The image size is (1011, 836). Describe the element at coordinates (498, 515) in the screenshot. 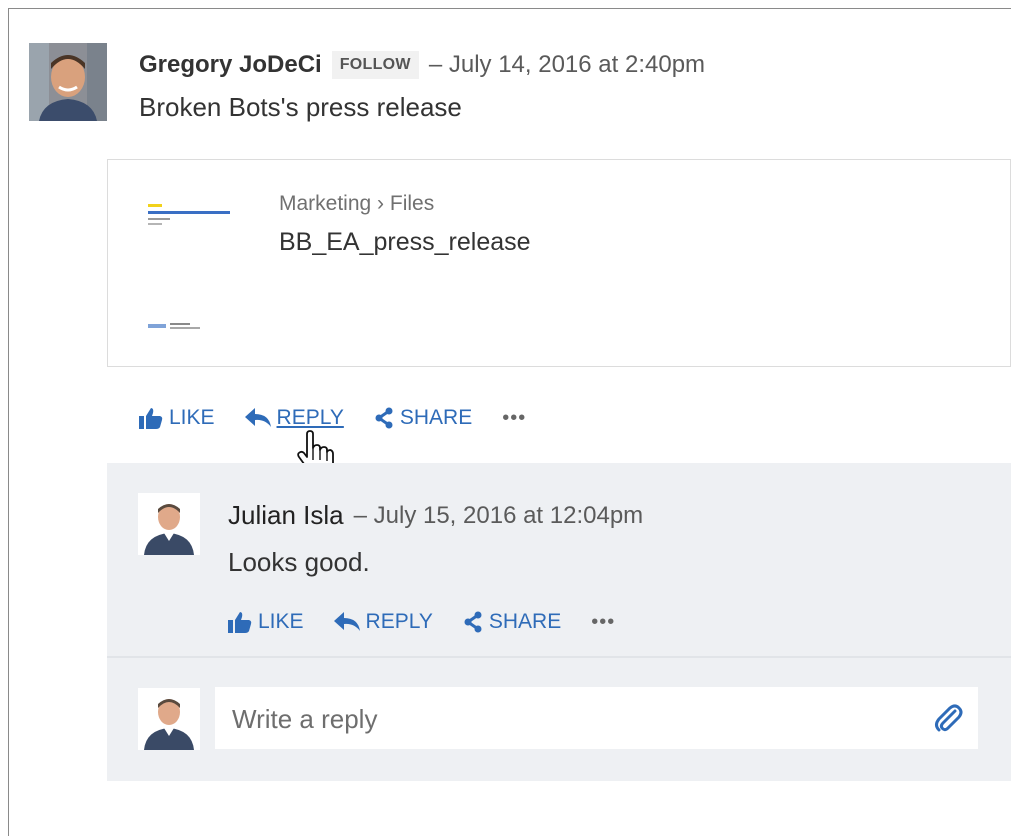

I see `reply-timestamp: – July 15, 2016 at 12:04pm` at that location.